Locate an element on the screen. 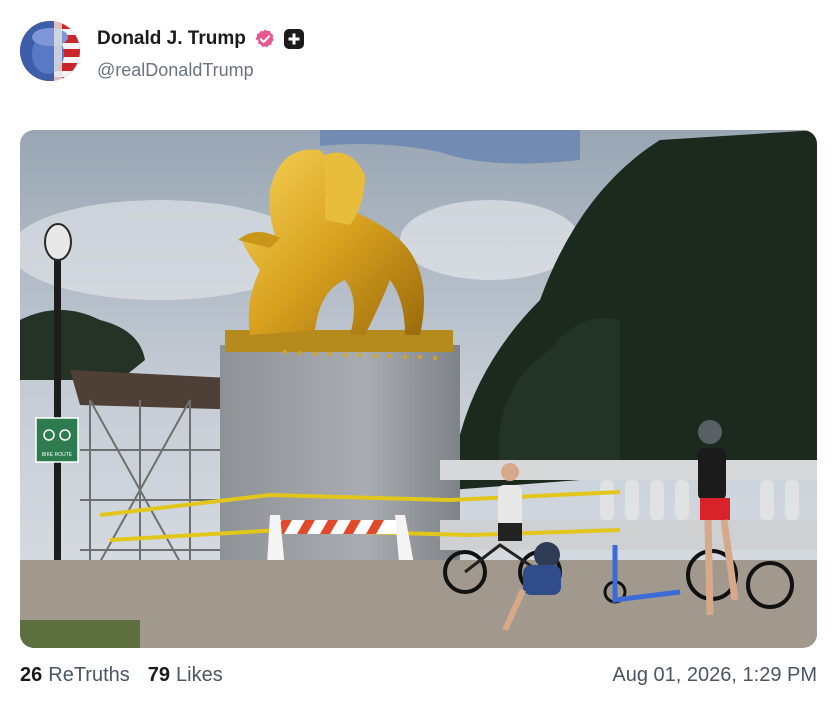 This screenshot has height=714, width=840. author-name-row: Donald J. Trump is located at coordinates (200, 39).